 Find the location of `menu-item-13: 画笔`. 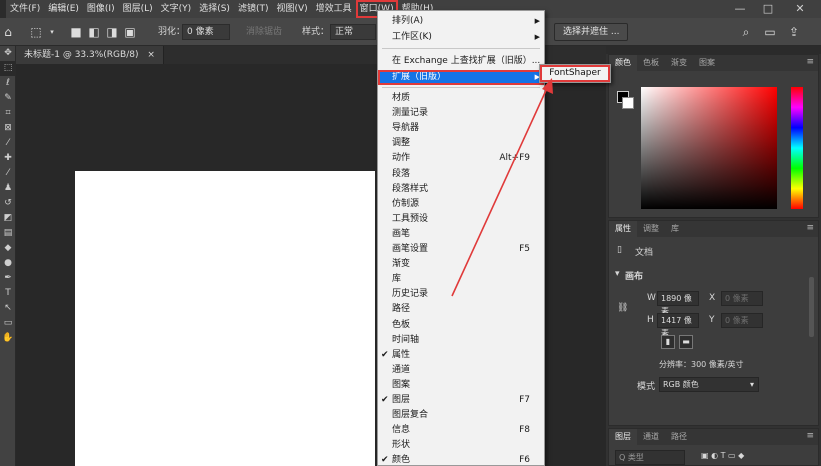

menu-item-13: 画笔 is located at coordinates (461, 234).